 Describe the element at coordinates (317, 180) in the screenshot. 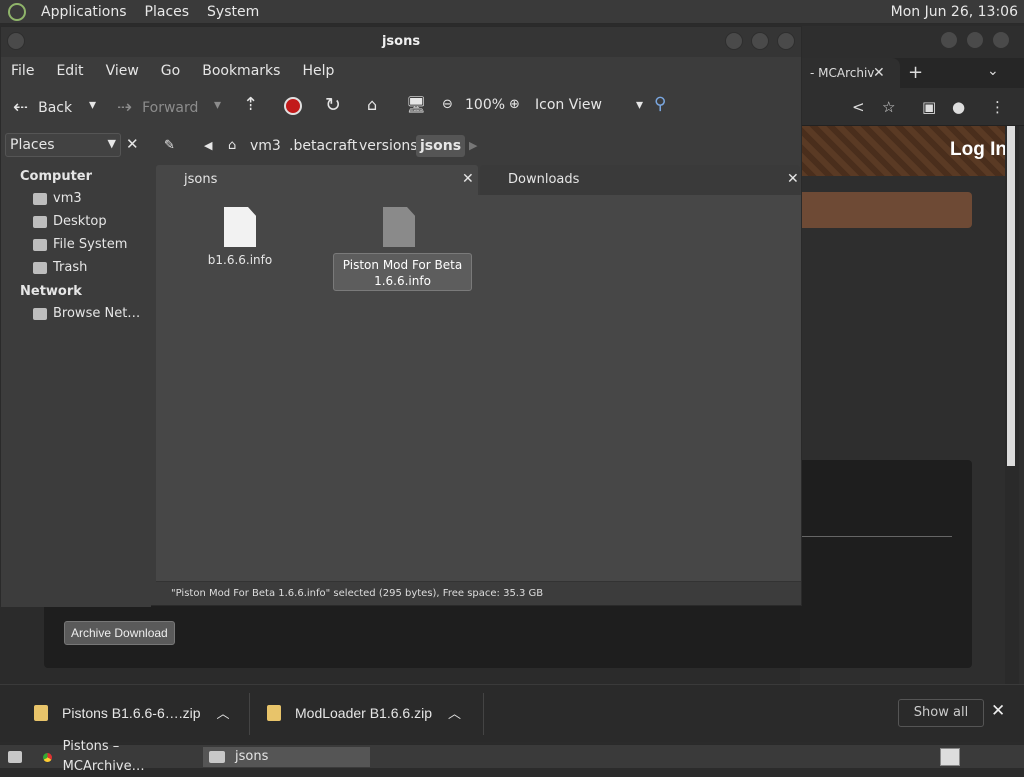

I see `tab-jsons: jsons ✕` at that location.